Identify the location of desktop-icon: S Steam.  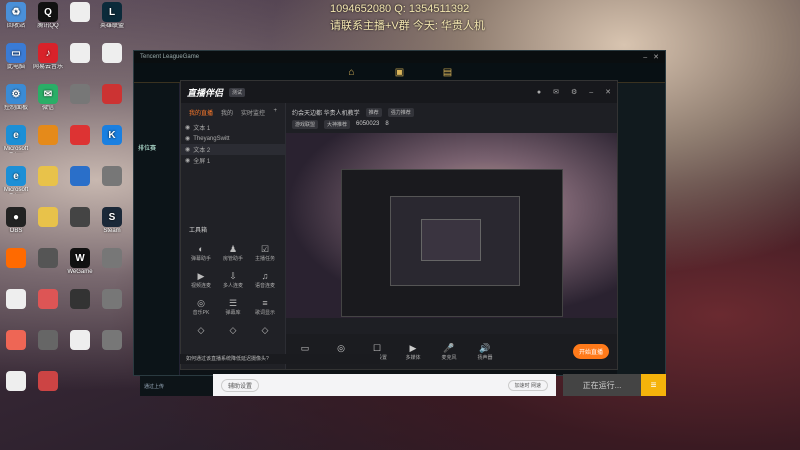
(112, 221).